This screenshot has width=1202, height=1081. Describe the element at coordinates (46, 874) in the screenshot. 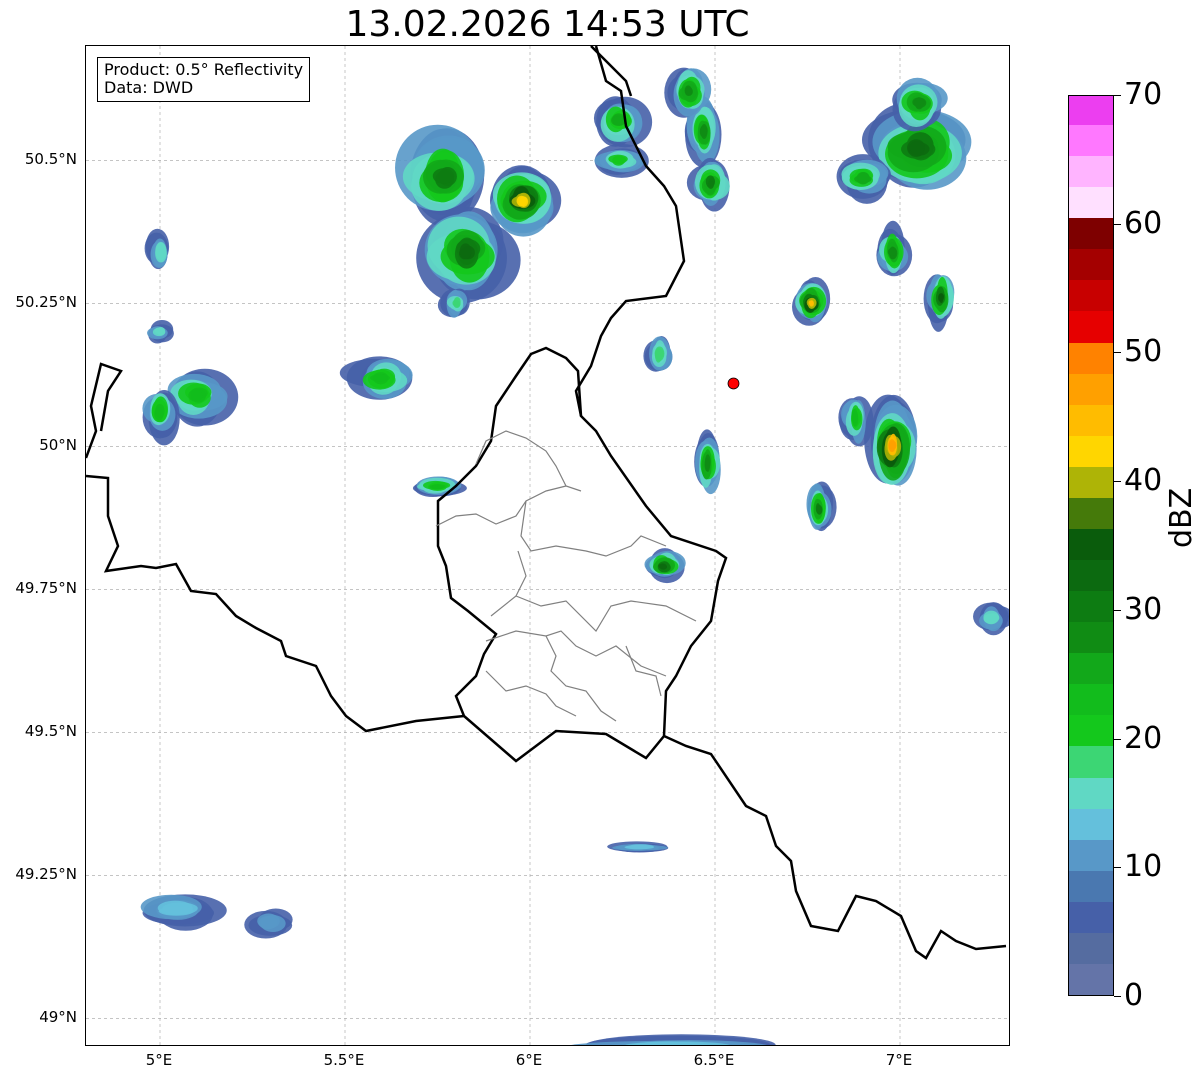

I see `latitude-tick-label: 49.25°N` at that location.